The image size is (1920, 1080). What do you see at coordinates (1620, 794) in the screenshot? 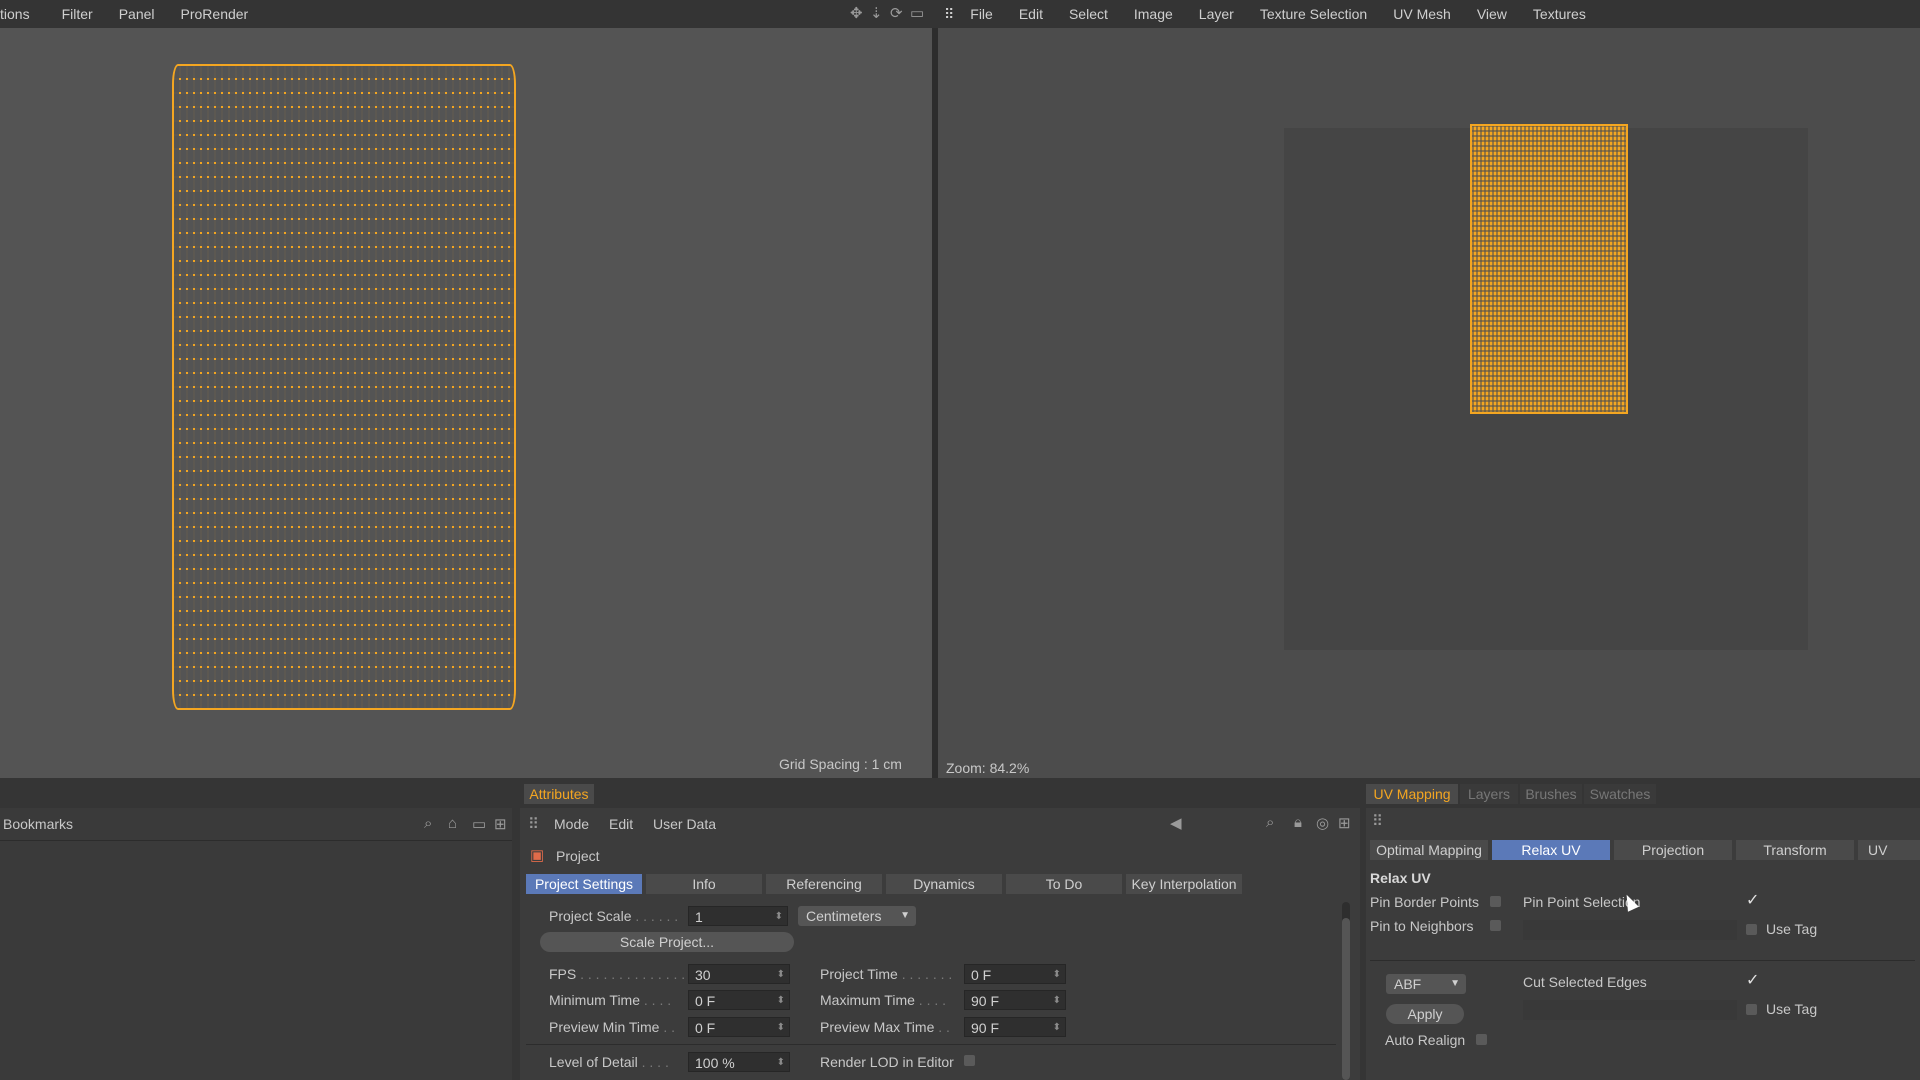
I see `tab-swatches: Swatches` at bounding box center [1620, 794].